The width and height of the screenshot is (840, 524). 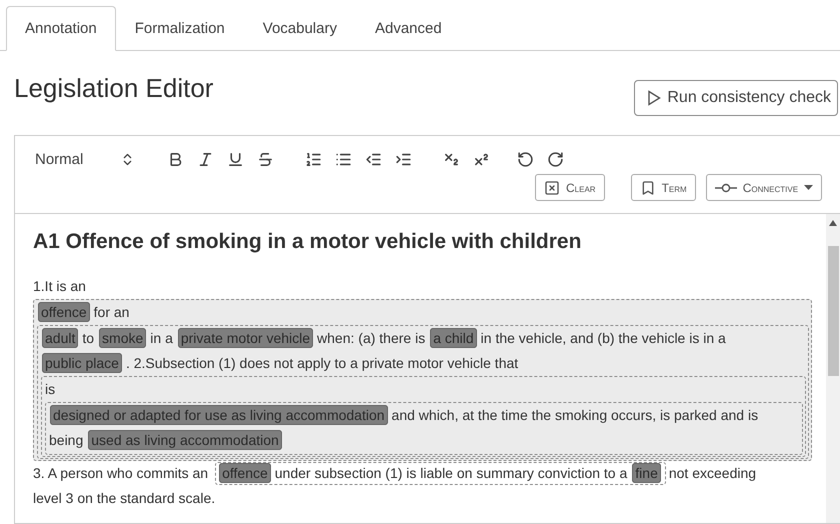 What do you see at coordinates (50, 389) in the screenshot?
I see `text-run: is` at bounding box center [50, 389].